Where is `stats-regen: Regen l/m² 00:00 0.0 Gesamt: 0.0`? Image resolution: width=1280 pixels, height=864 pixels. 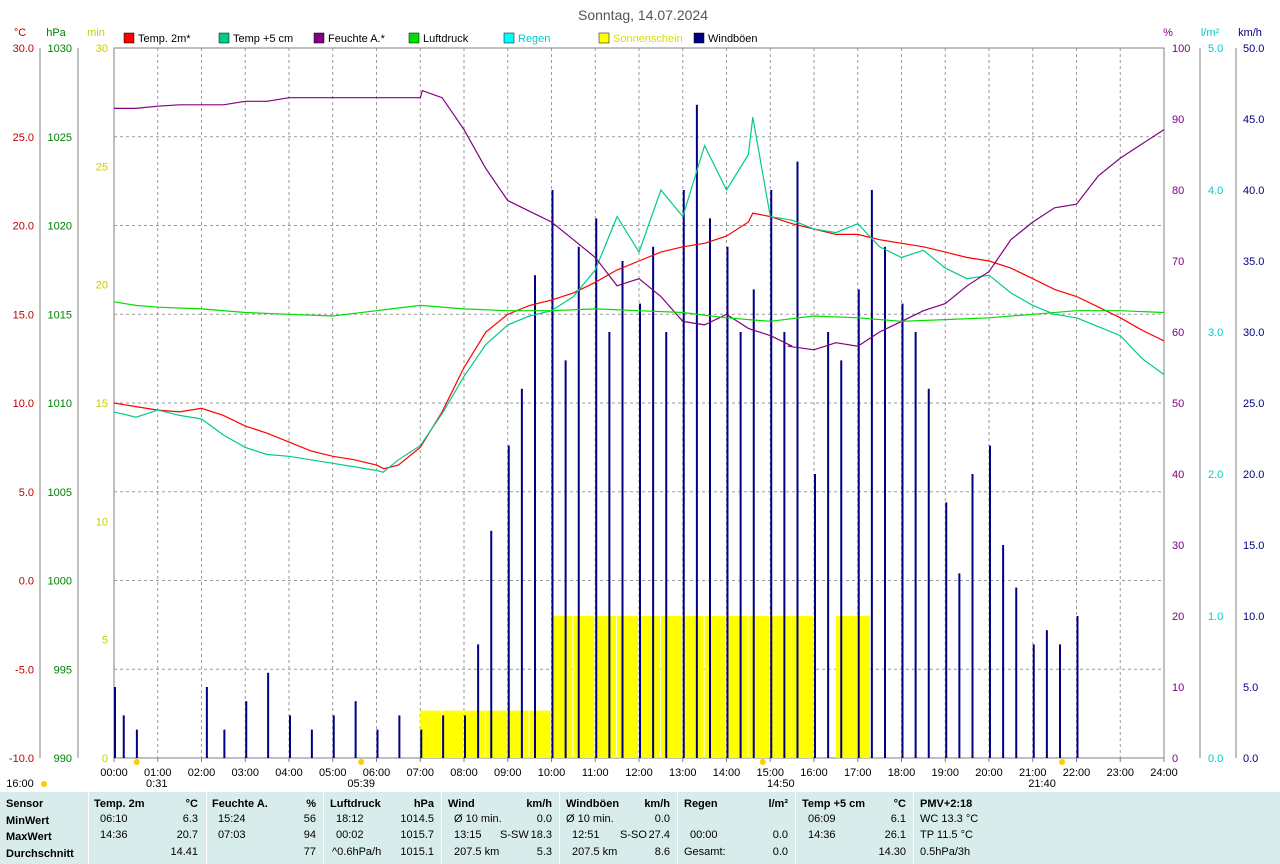
stats-regen: Regen l/m² 00:00 0.0 Gesamt: 0.0 is located at coordinates (738, 828).